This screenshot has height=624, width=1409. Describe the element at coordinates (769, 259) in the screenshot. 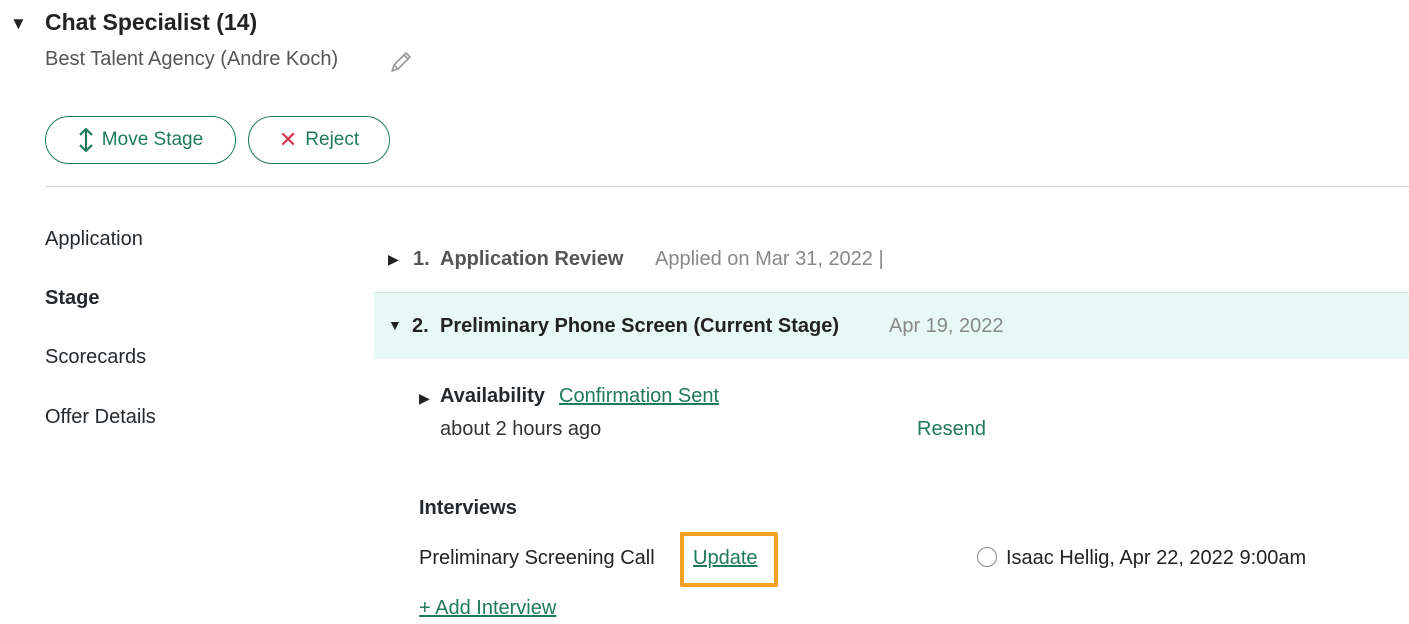

I see `stage-date: Applied on Mar 31, 2022 |` at that location.